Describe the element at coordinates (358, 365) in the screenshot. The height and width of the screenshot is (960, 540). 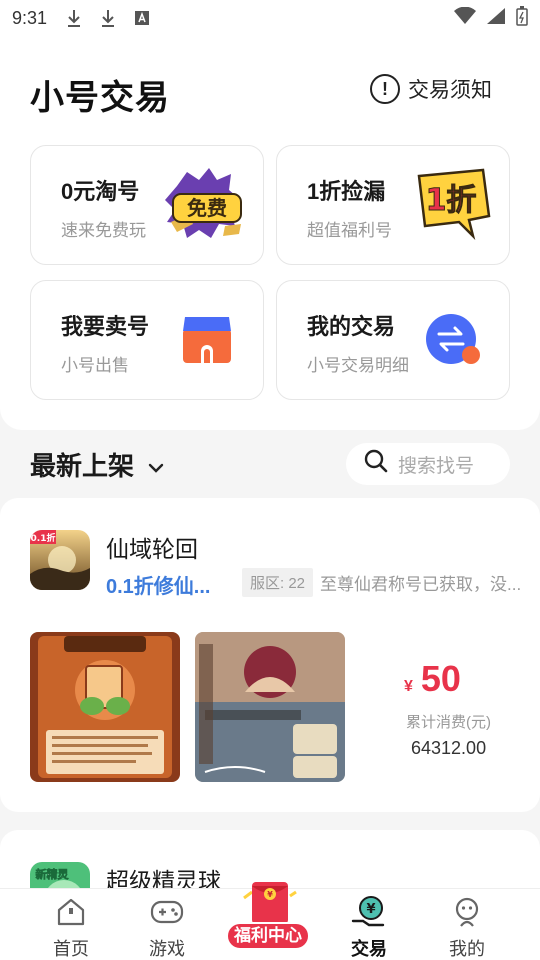
I see `card-subtitle: 小号交易明细` at that location.